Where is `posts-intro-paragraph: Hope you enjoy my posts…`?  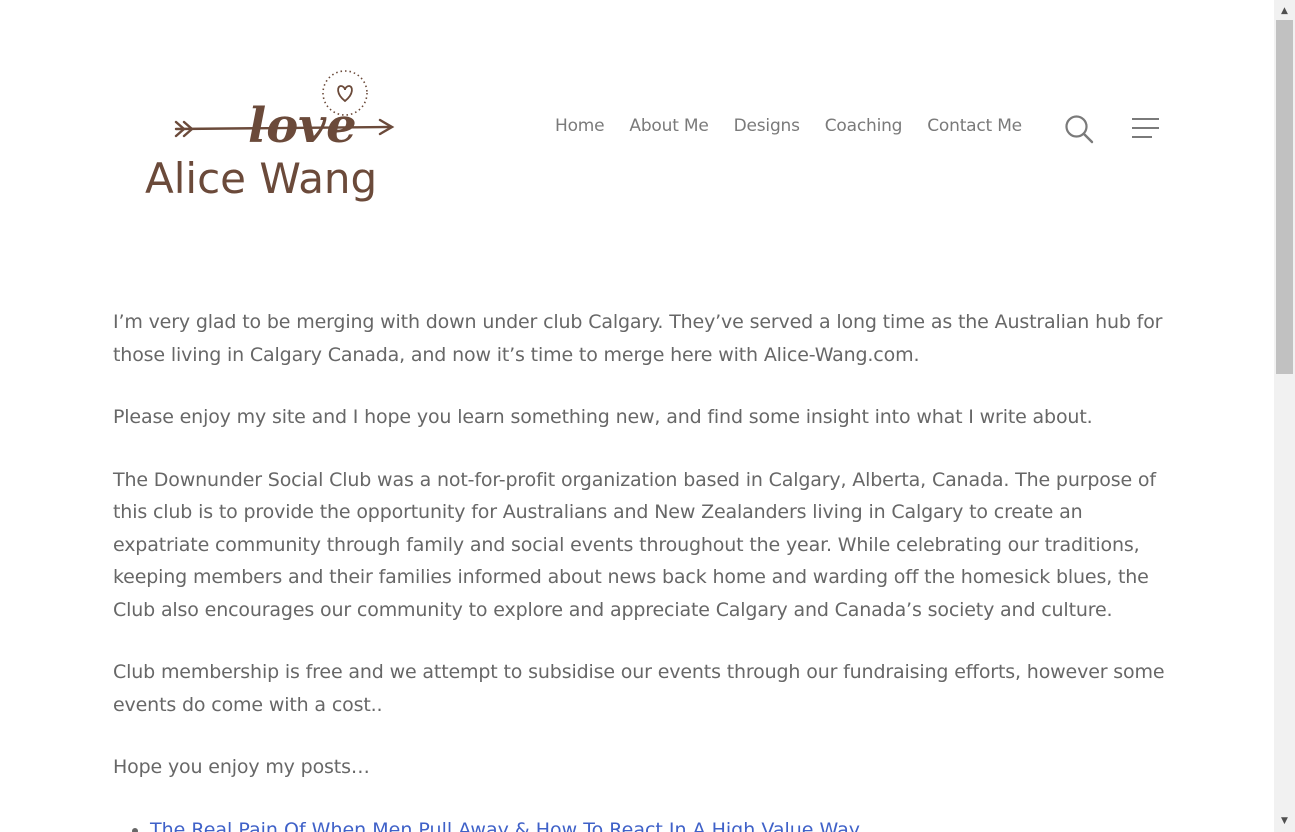 posts-intro-paragraph: Hope you enjoy my posts… is located at coordinates (241, 767).